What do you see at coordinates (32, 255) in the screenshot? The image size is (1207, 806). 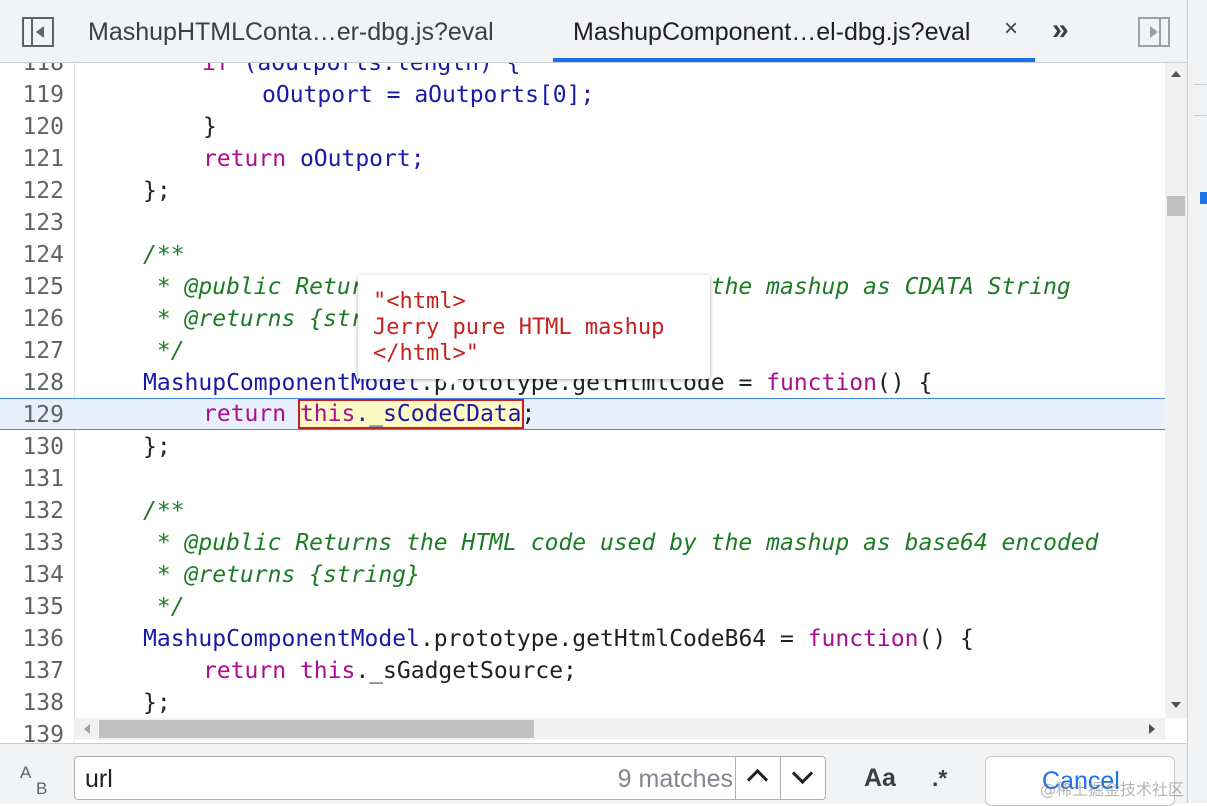 I see `line-number: 124` at bounding box center [32, 255].